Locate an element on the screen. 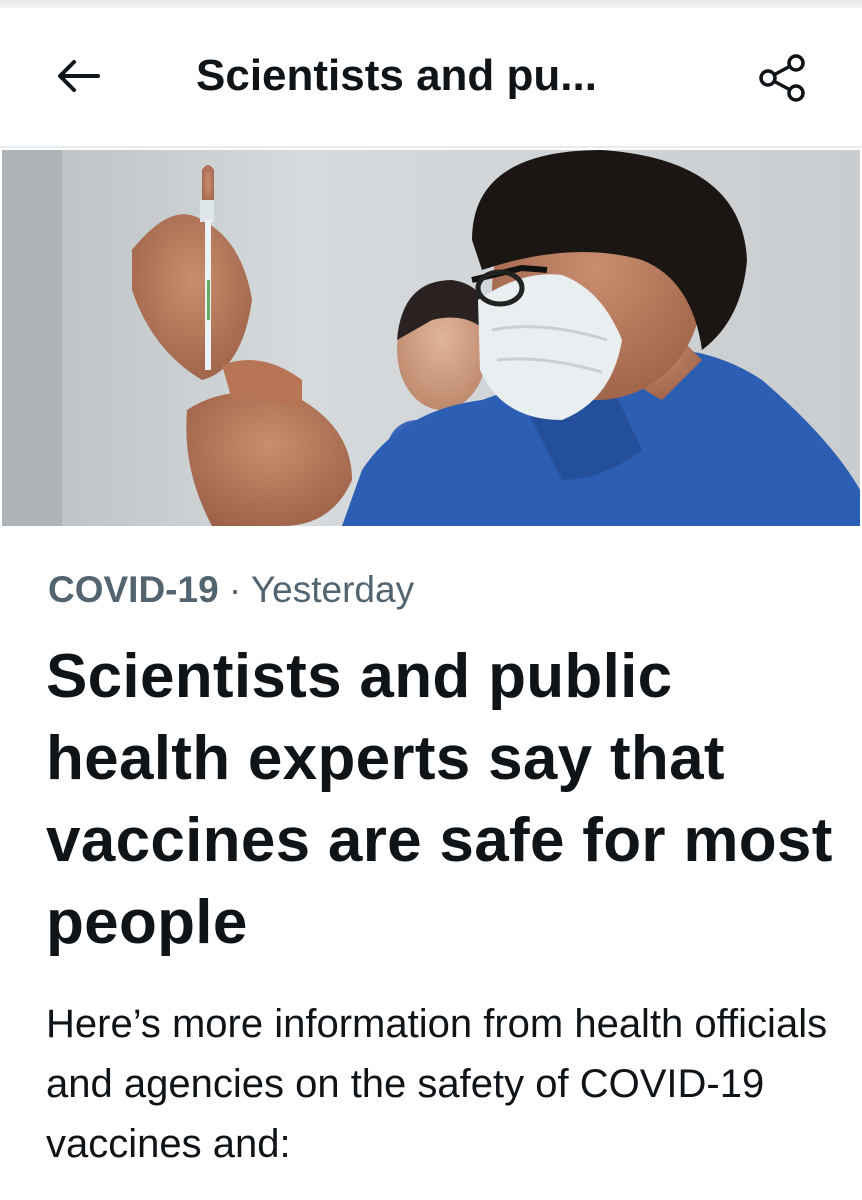  share-button is located at coordinates (782, 78).